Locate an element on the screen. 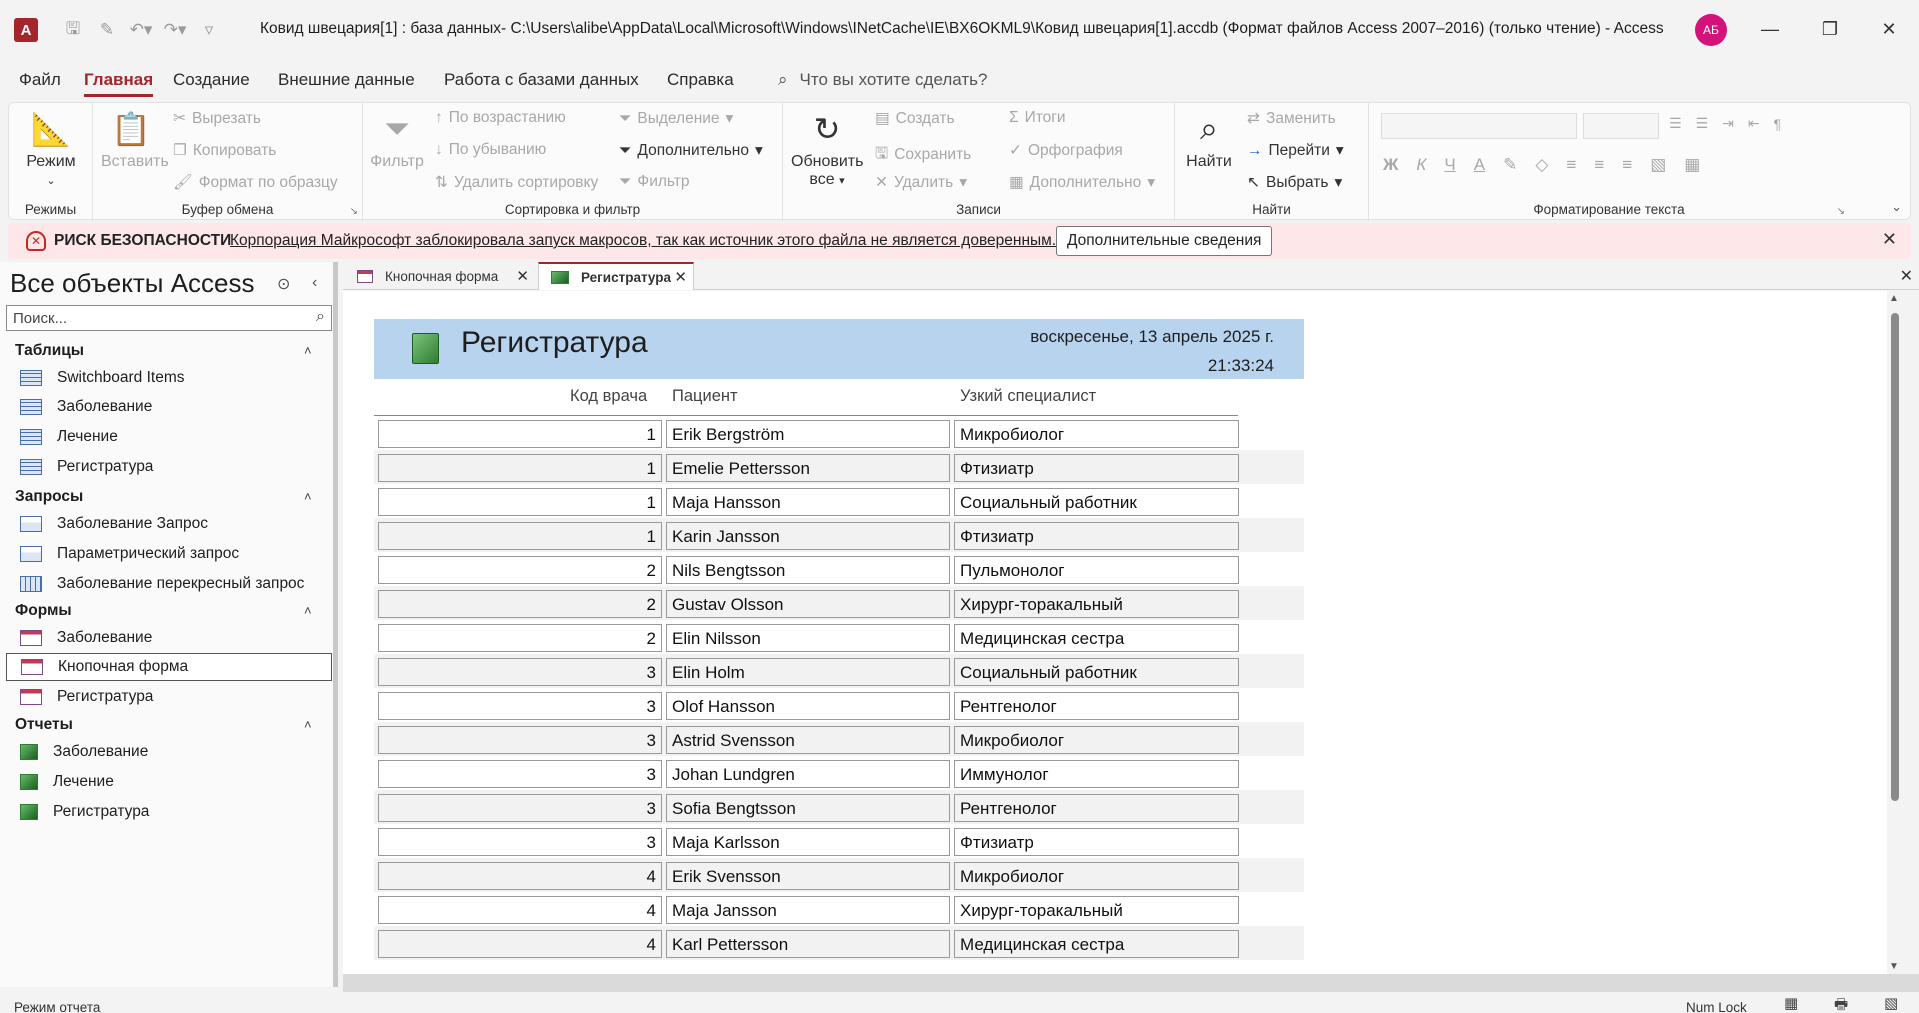 The height and width of the screenshot is (1013, 1919). remove-sort-button: ⇅ Удалить сортировку is located at coordinates (516, 182).